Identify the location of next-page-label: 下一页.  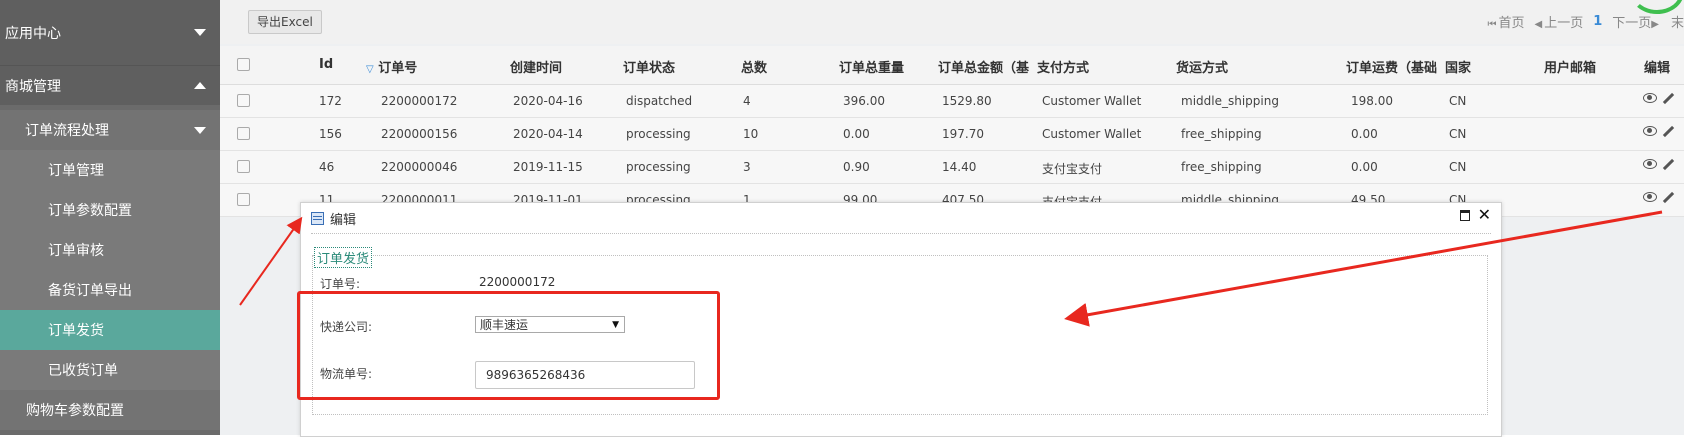
(1632, 23).